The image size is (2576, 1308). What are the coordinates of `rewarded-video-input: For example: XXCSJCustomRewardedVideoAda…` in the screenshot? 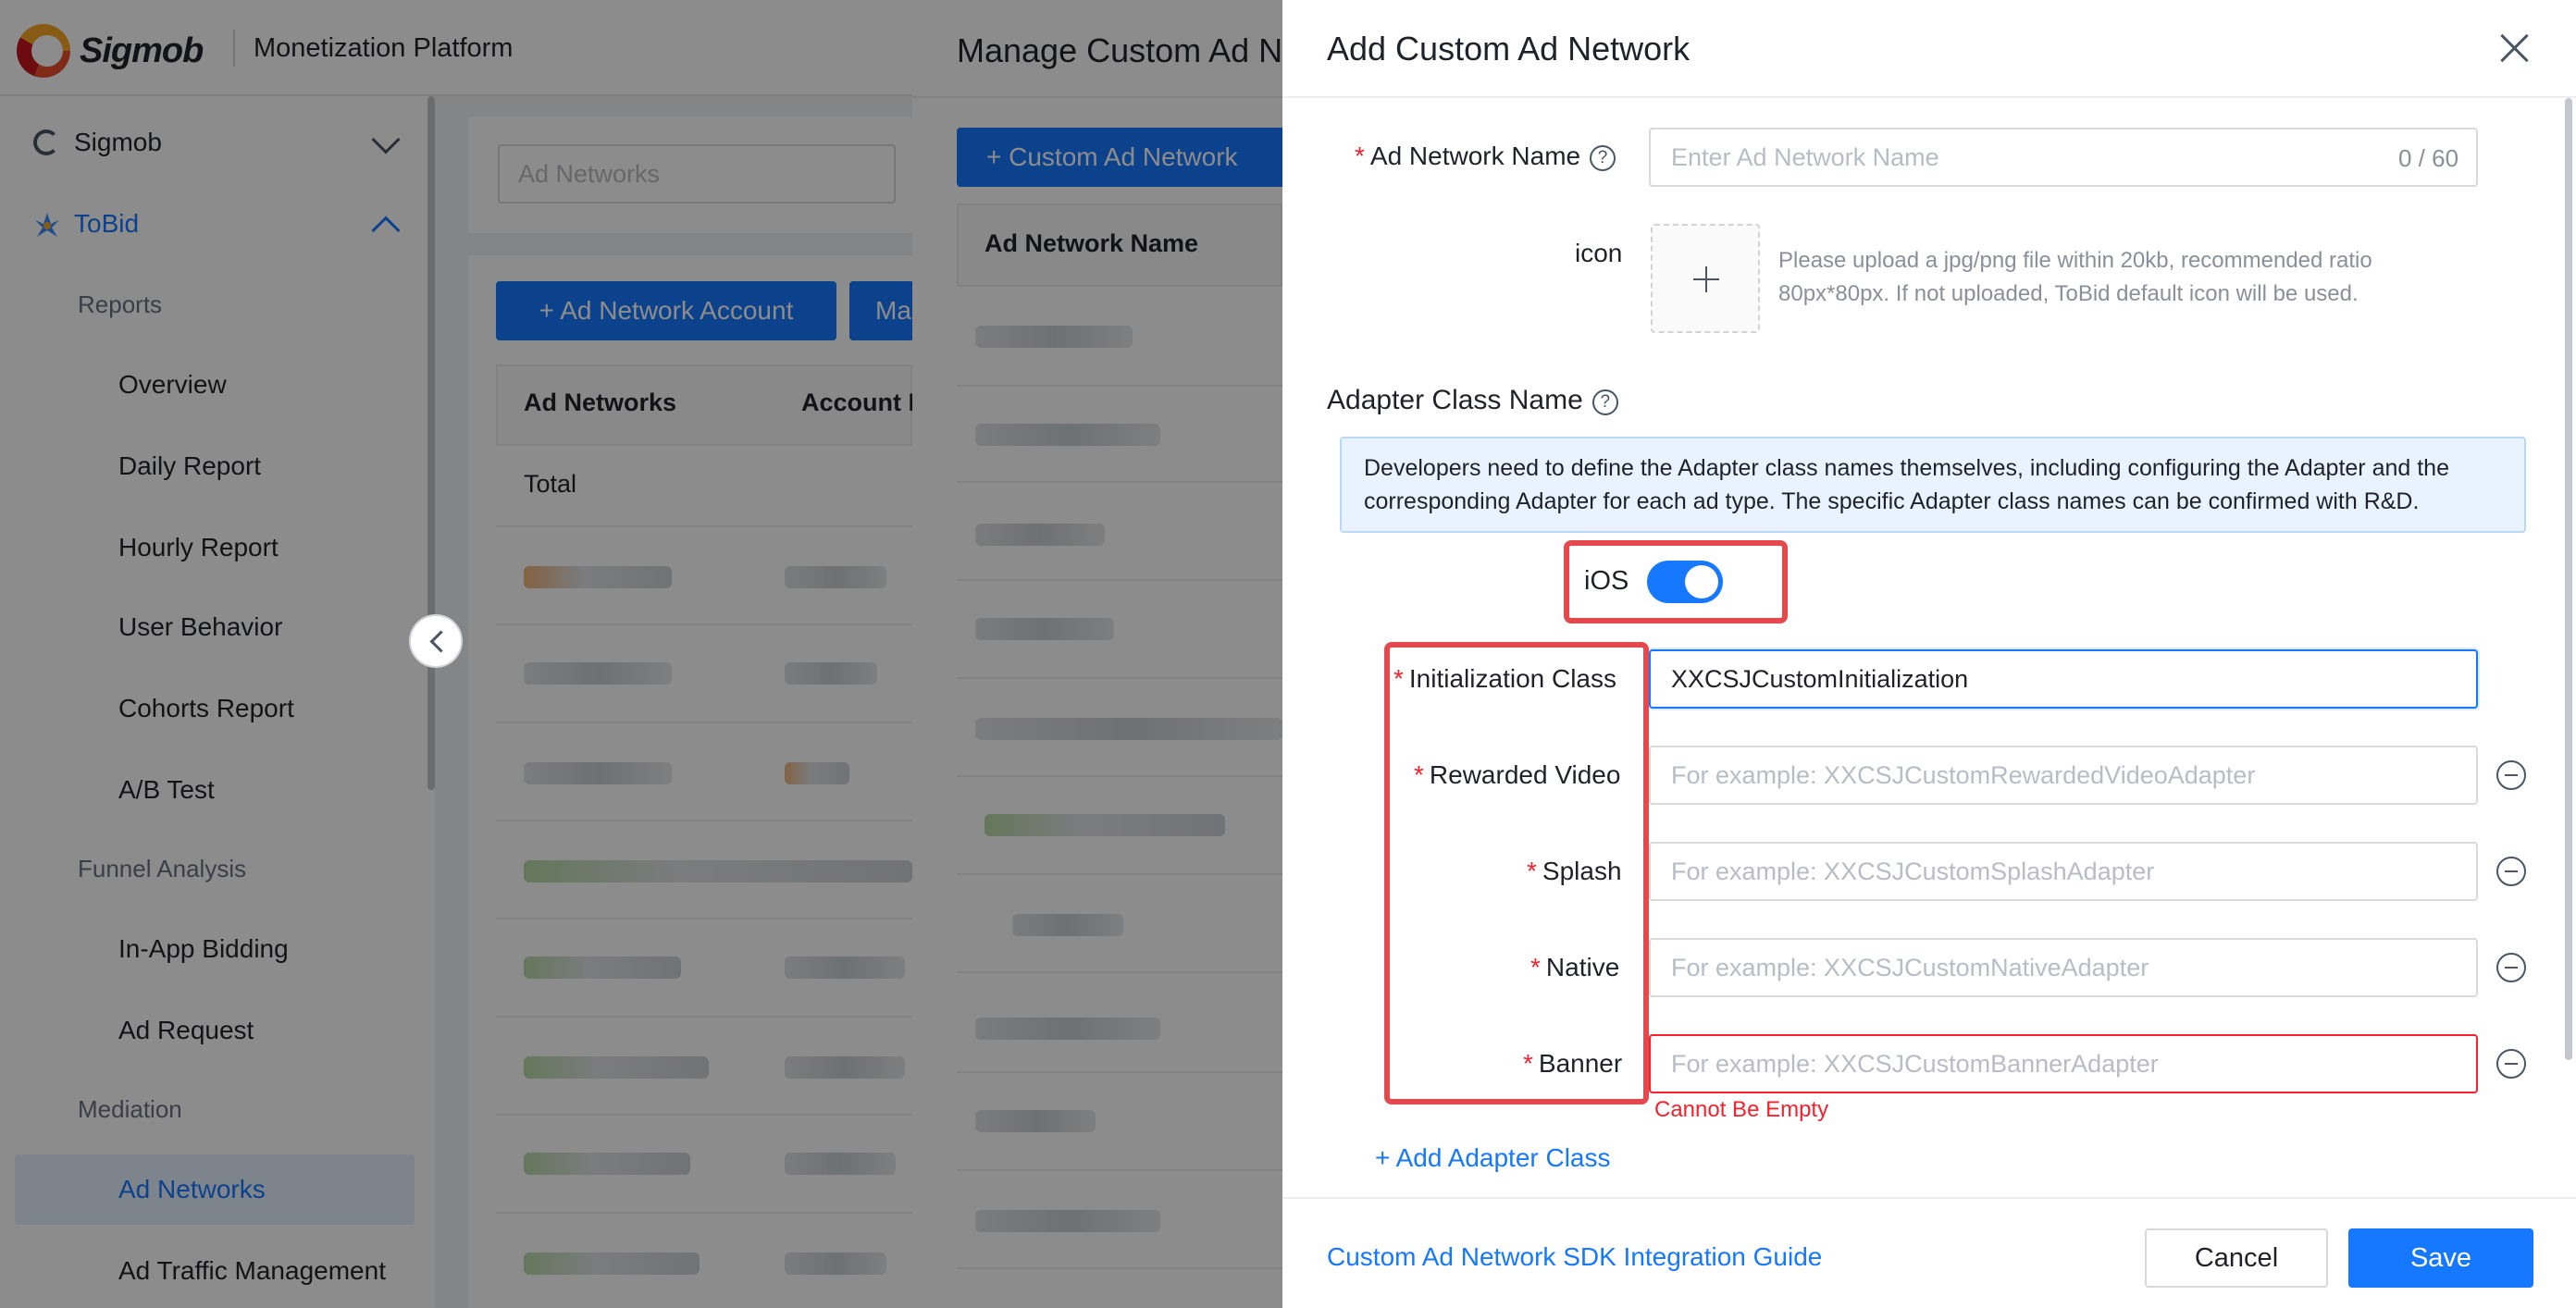 It's located at (2063, 775).